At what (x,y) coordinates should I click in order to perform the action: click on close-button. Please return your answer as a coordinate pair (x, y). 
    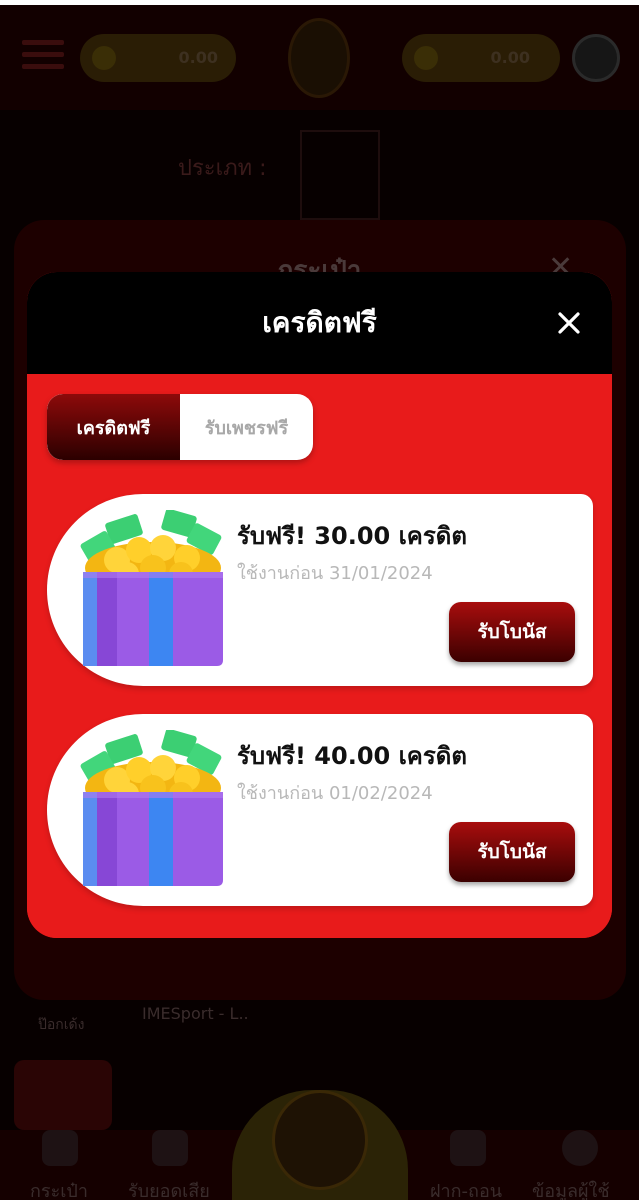
    Looking at the image, I should click on (569, 323).